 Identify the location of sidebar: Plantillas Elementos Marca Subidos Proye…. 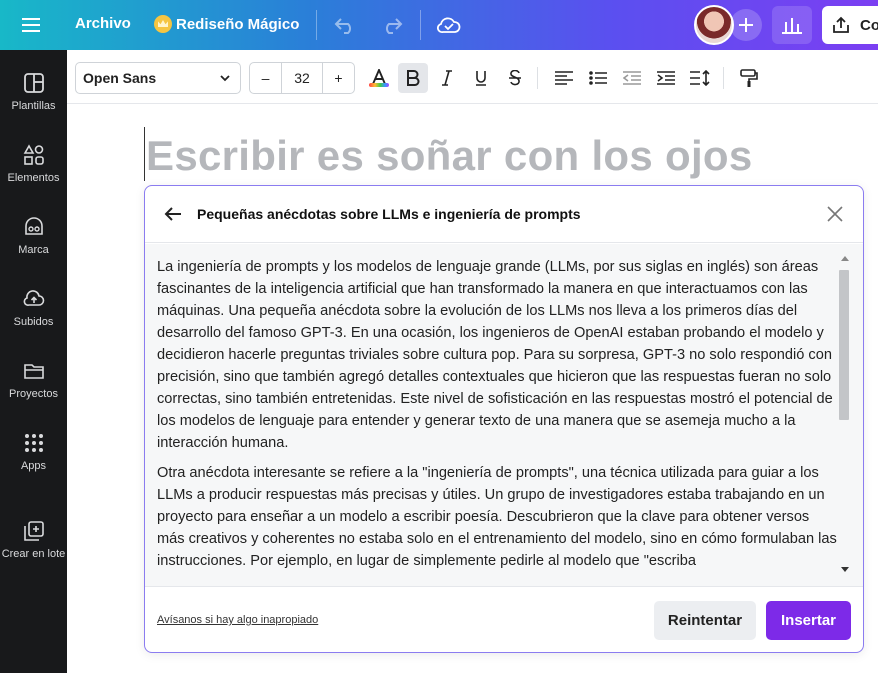
(33, 361).